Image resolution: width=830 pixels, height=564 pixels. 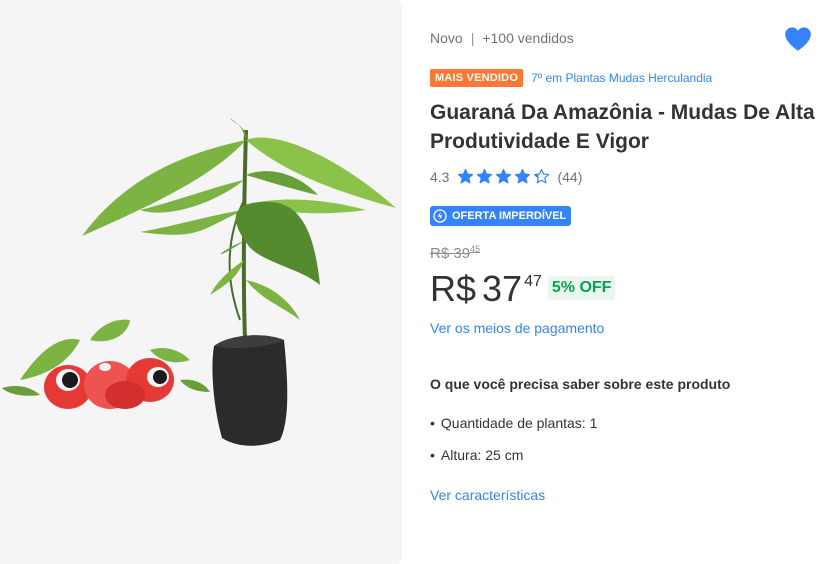 What do you see at coordinates (513, 423) in the screenshot?
I see `feature-item: Quantidade de plantas: 1` at bounding box center [513, 423].